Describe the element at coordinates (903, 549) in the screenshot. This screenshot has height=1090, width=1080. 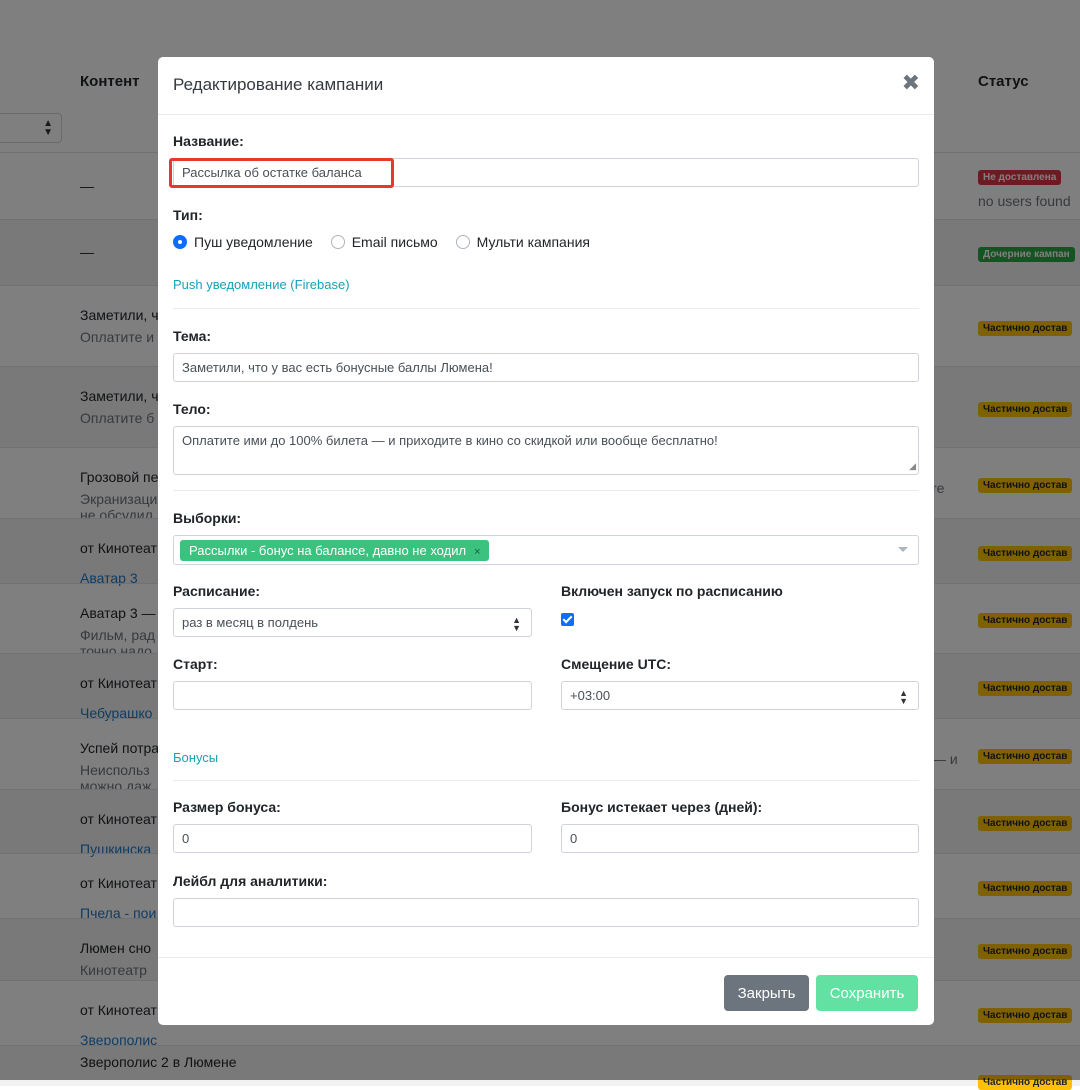
I see `chevron-down-icon` at that location.